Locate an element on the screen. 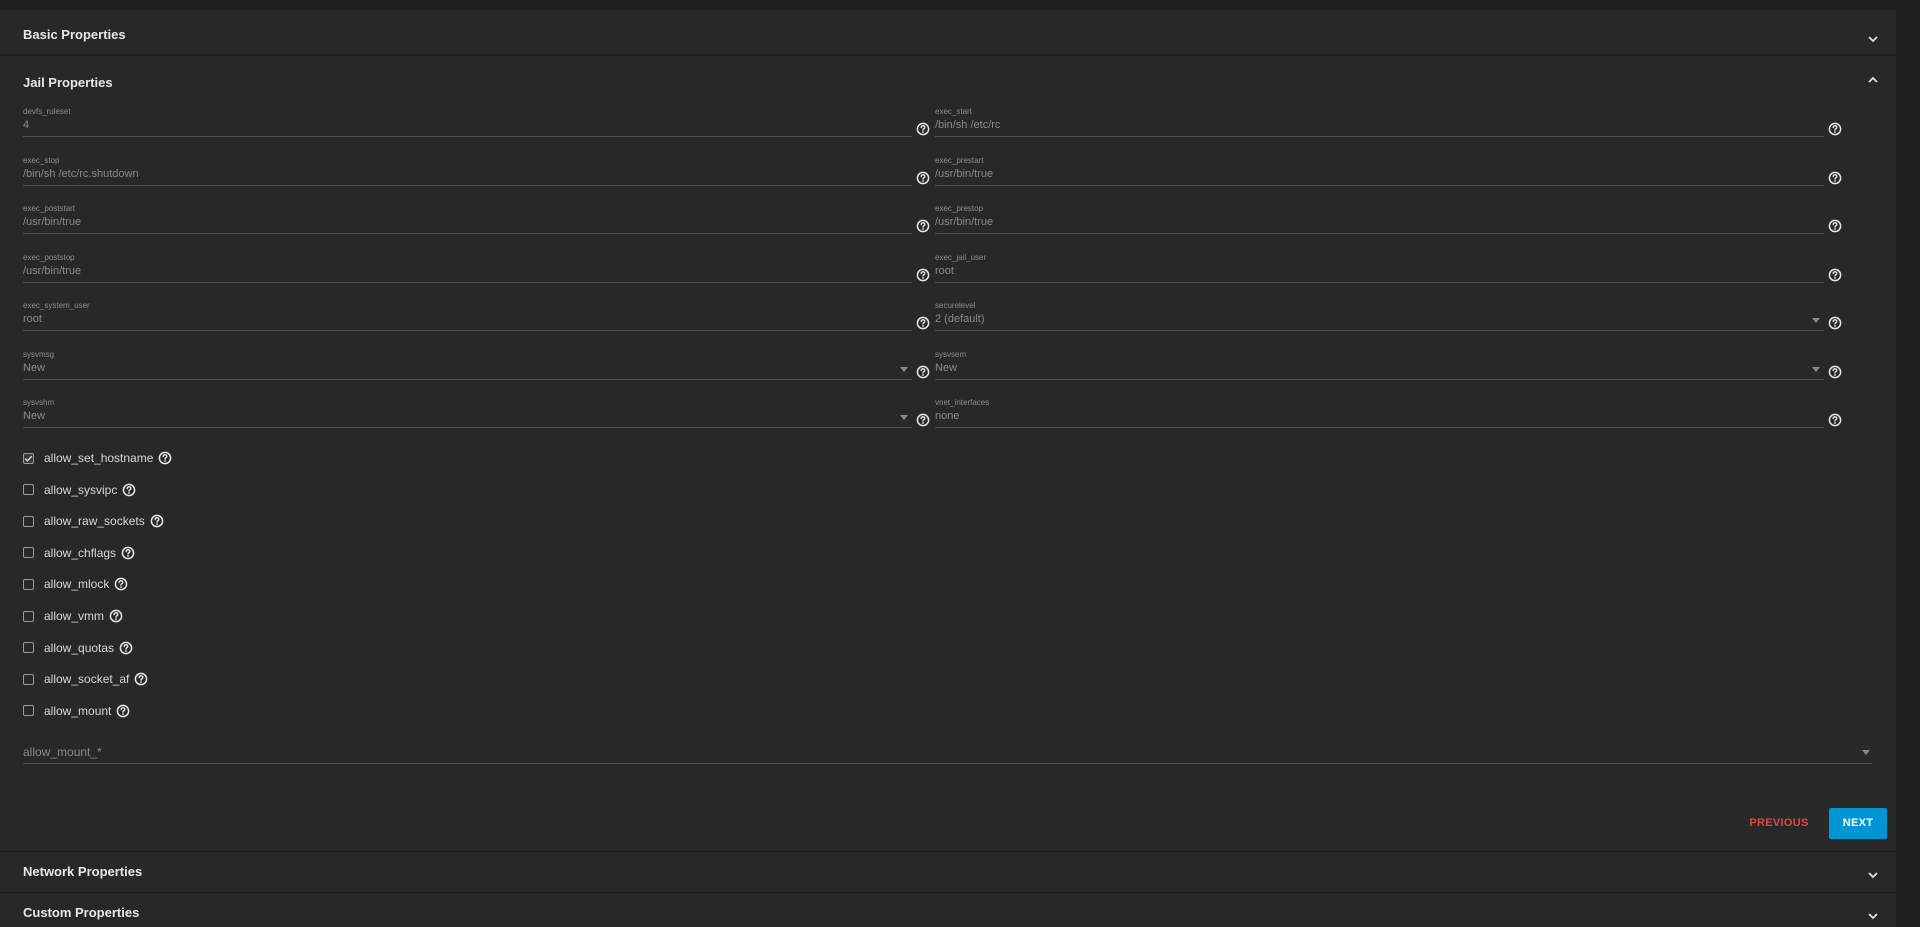 The image size is (1920, 927). checkbox-label: allow_socket_af is located at coordinates (86, 679).